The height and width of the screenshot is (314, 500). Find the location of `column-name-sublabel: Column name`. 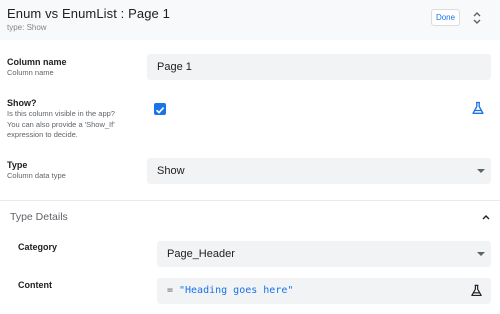

column-name-sublabel: Column name is located at coordinates (30, 72).